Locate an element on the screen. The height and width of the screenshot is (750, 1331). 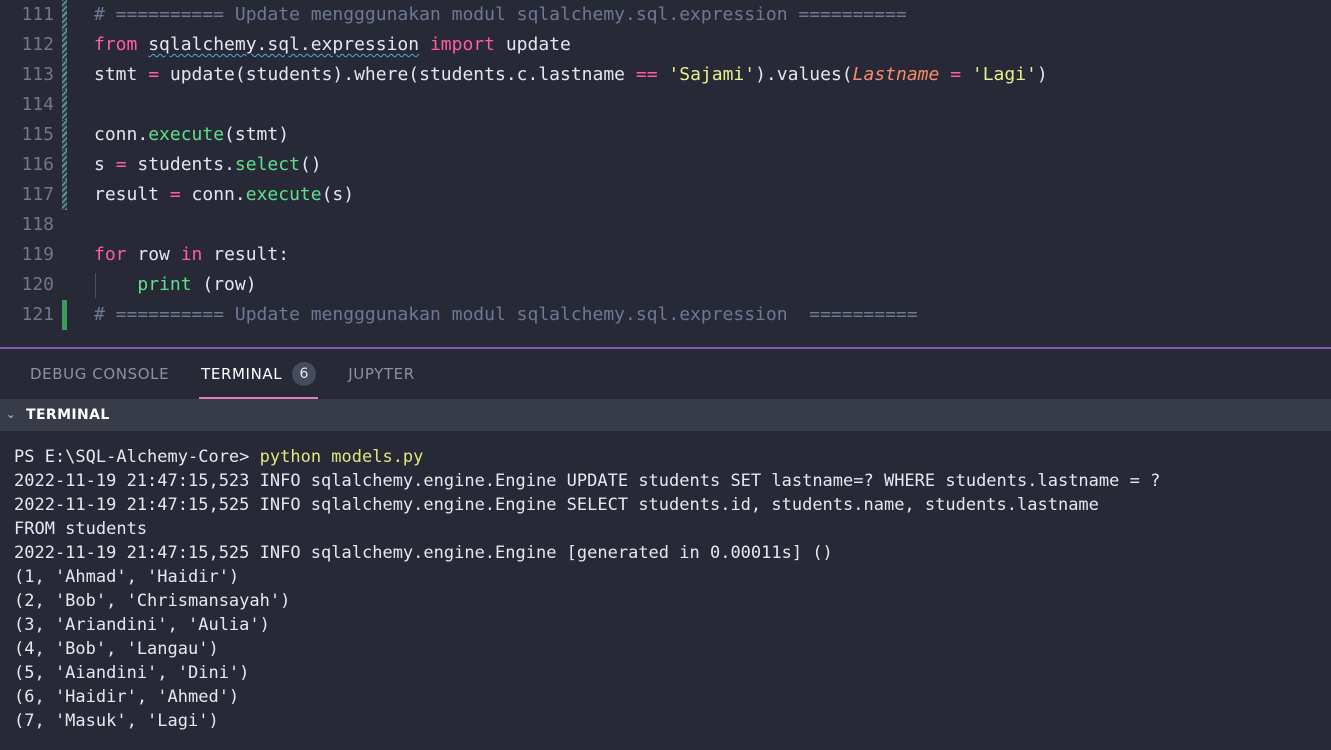
code-token: ) is located at coordinates (1042, 74).